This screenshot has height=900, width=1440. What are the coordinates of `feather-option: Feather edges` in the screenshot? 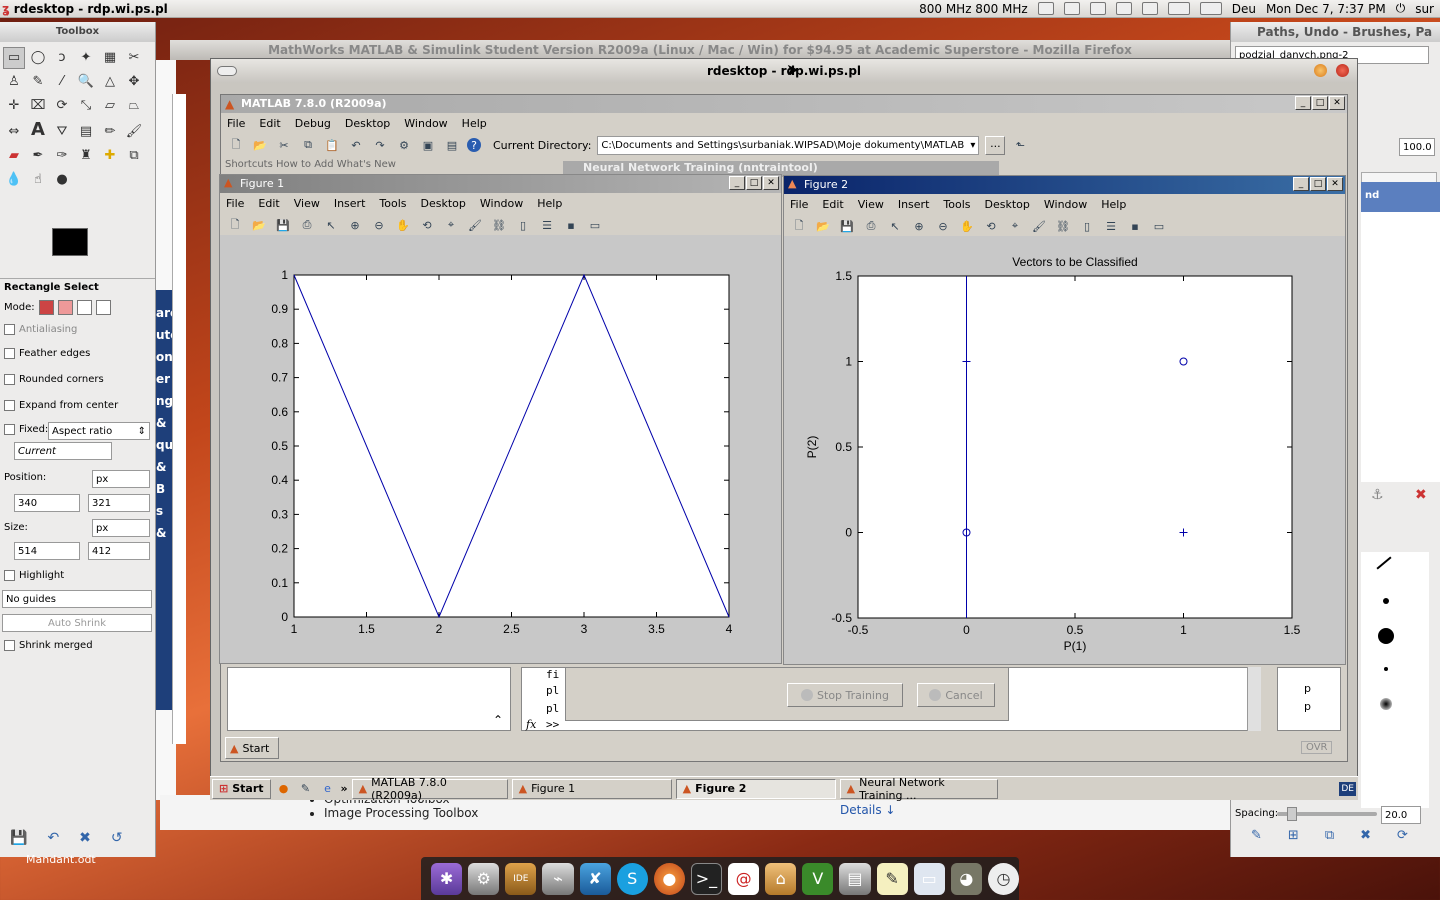 It's located at (47, 353).